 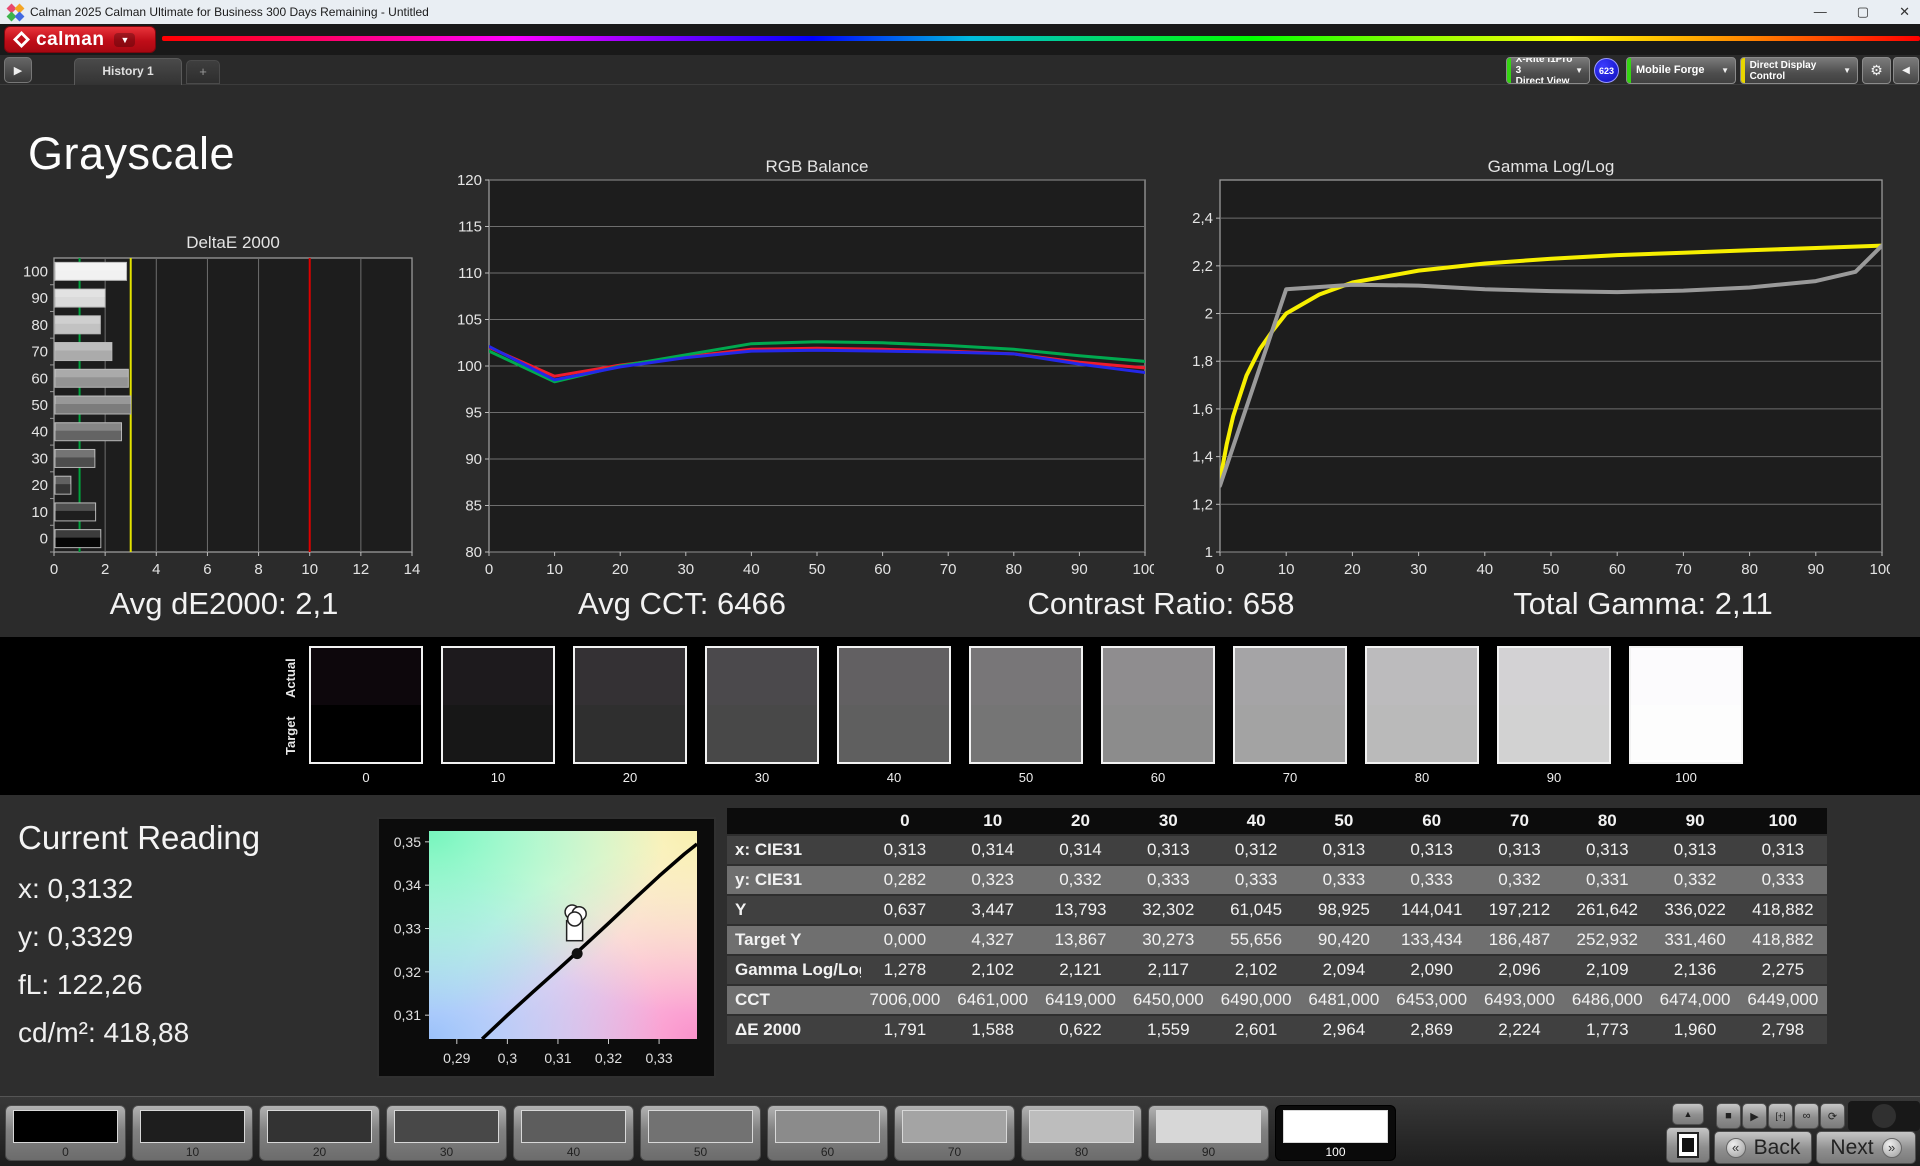 What do you see at coordinates (1256, 999) in the screenshot?
I see `table-cell: 6490,000` at bounding box center [1256, 999].